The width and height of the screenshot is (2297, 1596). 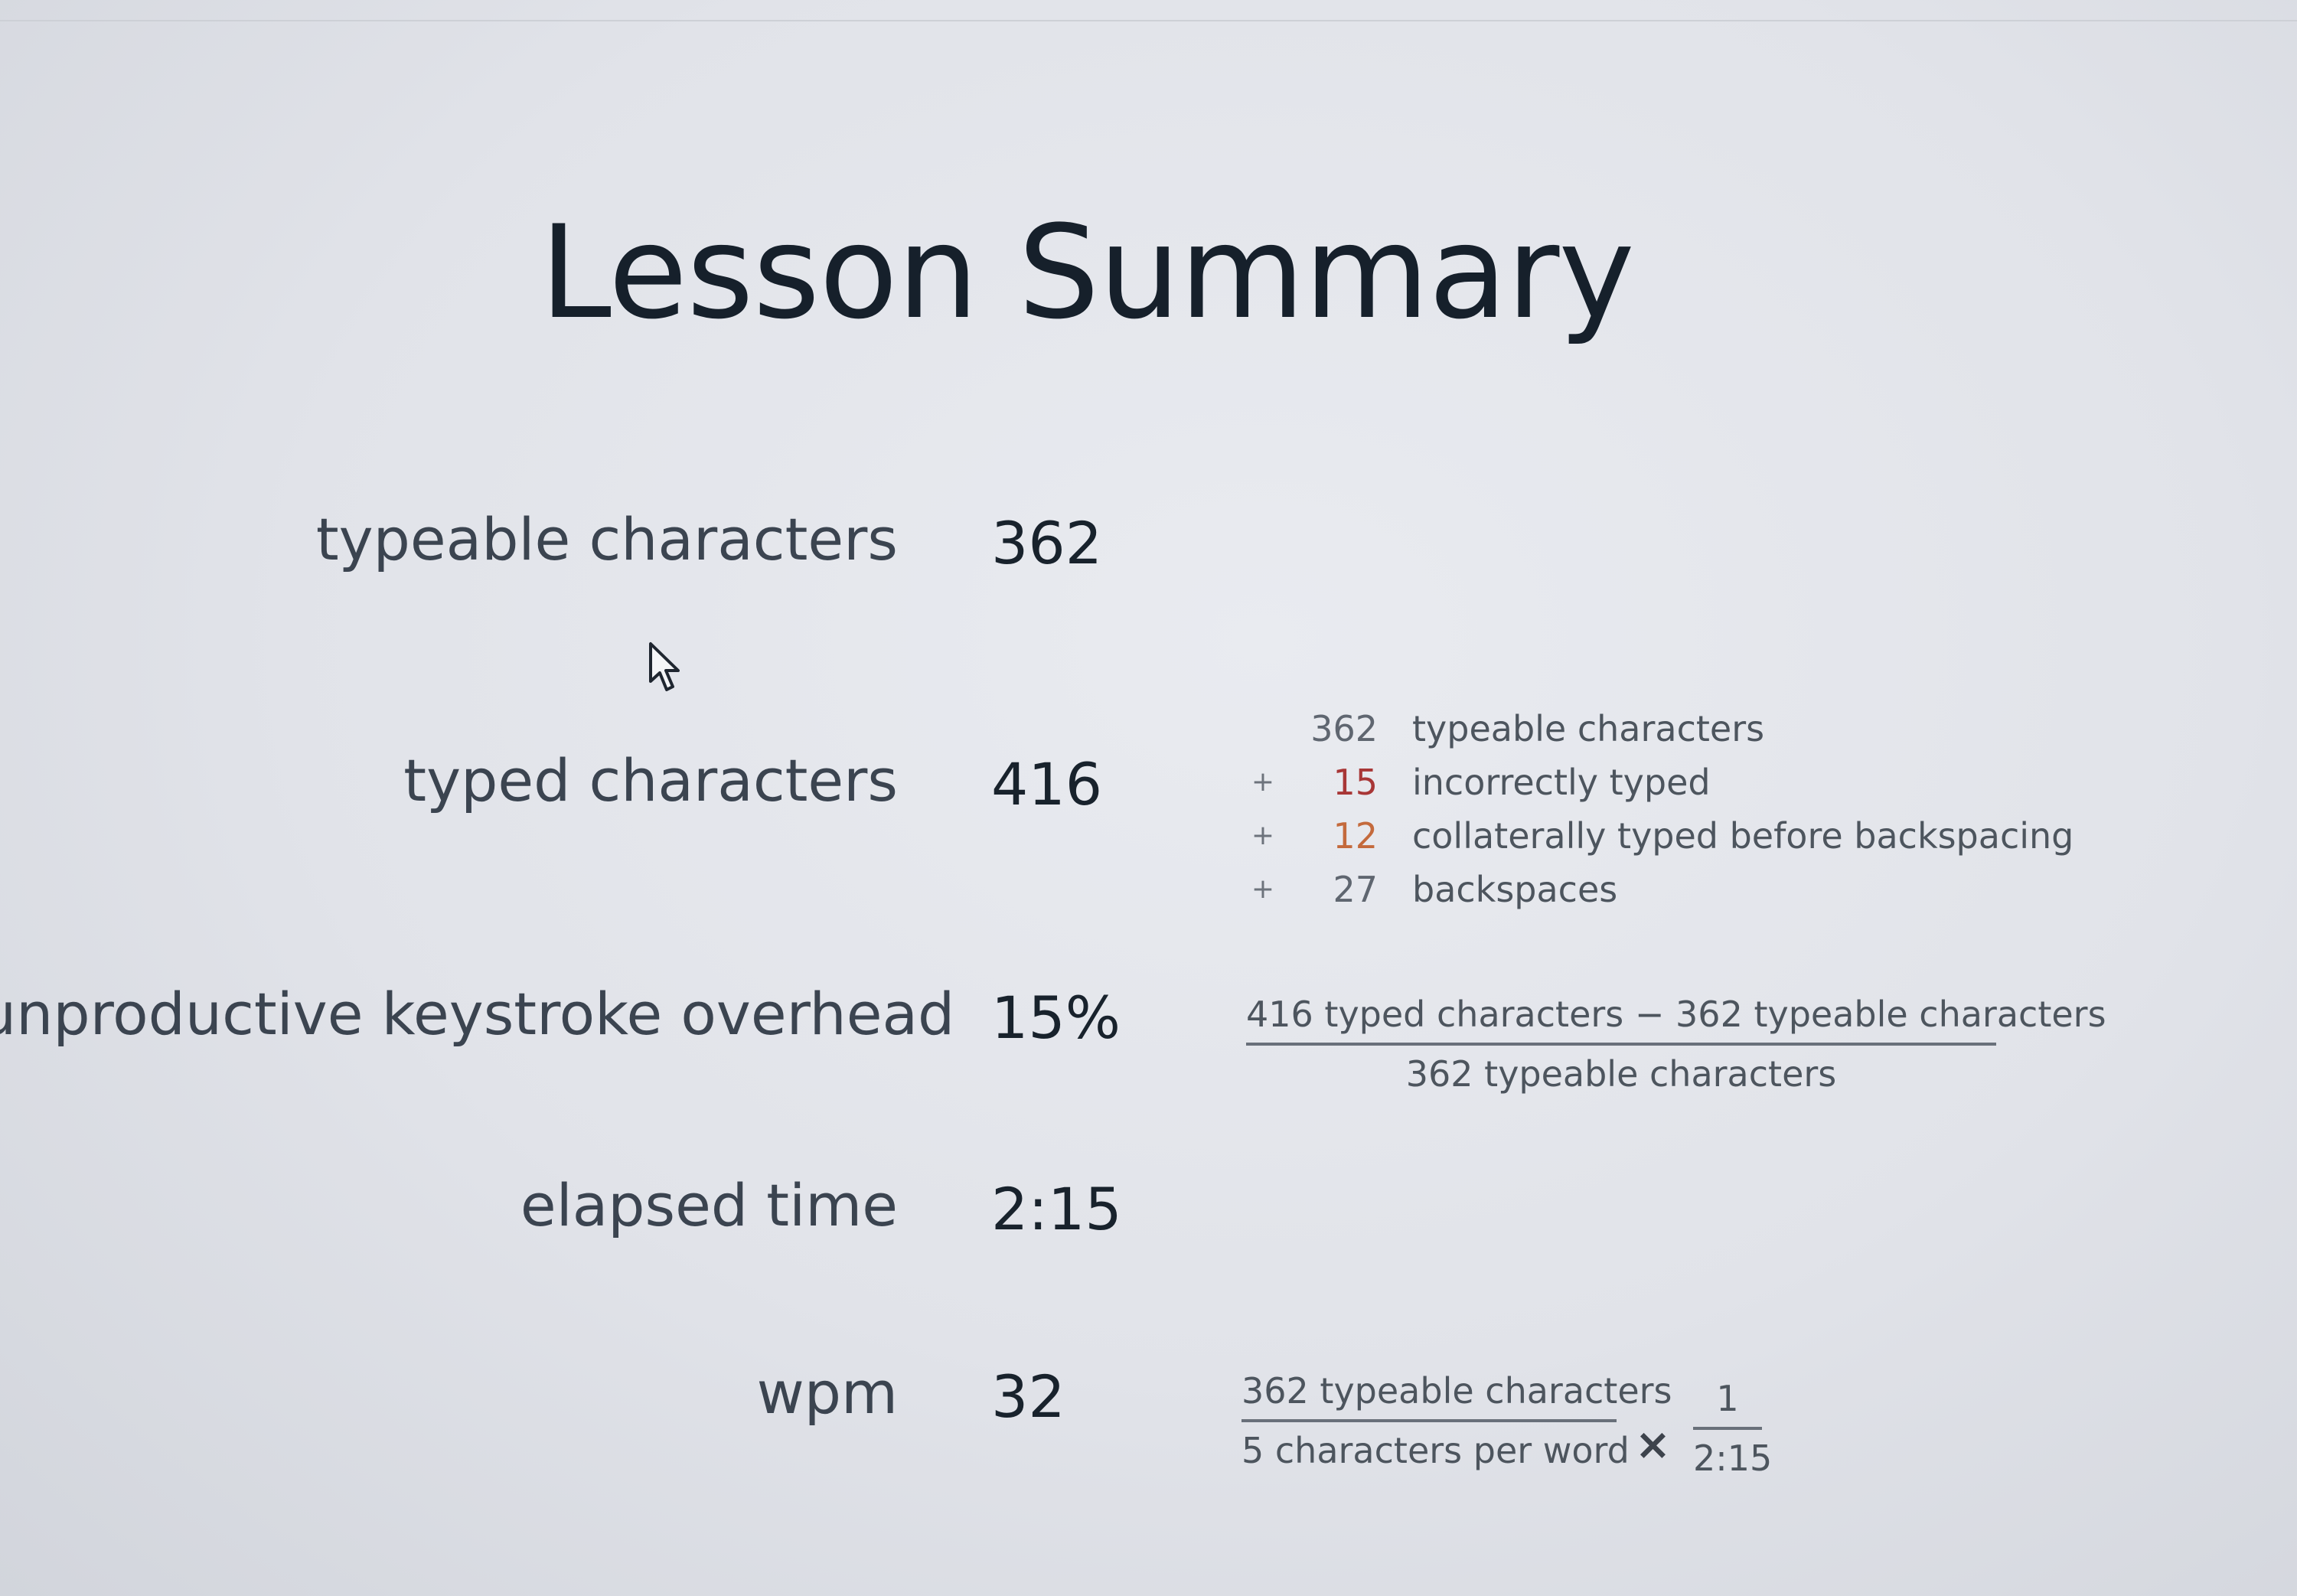 I want to click on wpm-right-denominator: 2:15, so click(x=1733, y=1458).